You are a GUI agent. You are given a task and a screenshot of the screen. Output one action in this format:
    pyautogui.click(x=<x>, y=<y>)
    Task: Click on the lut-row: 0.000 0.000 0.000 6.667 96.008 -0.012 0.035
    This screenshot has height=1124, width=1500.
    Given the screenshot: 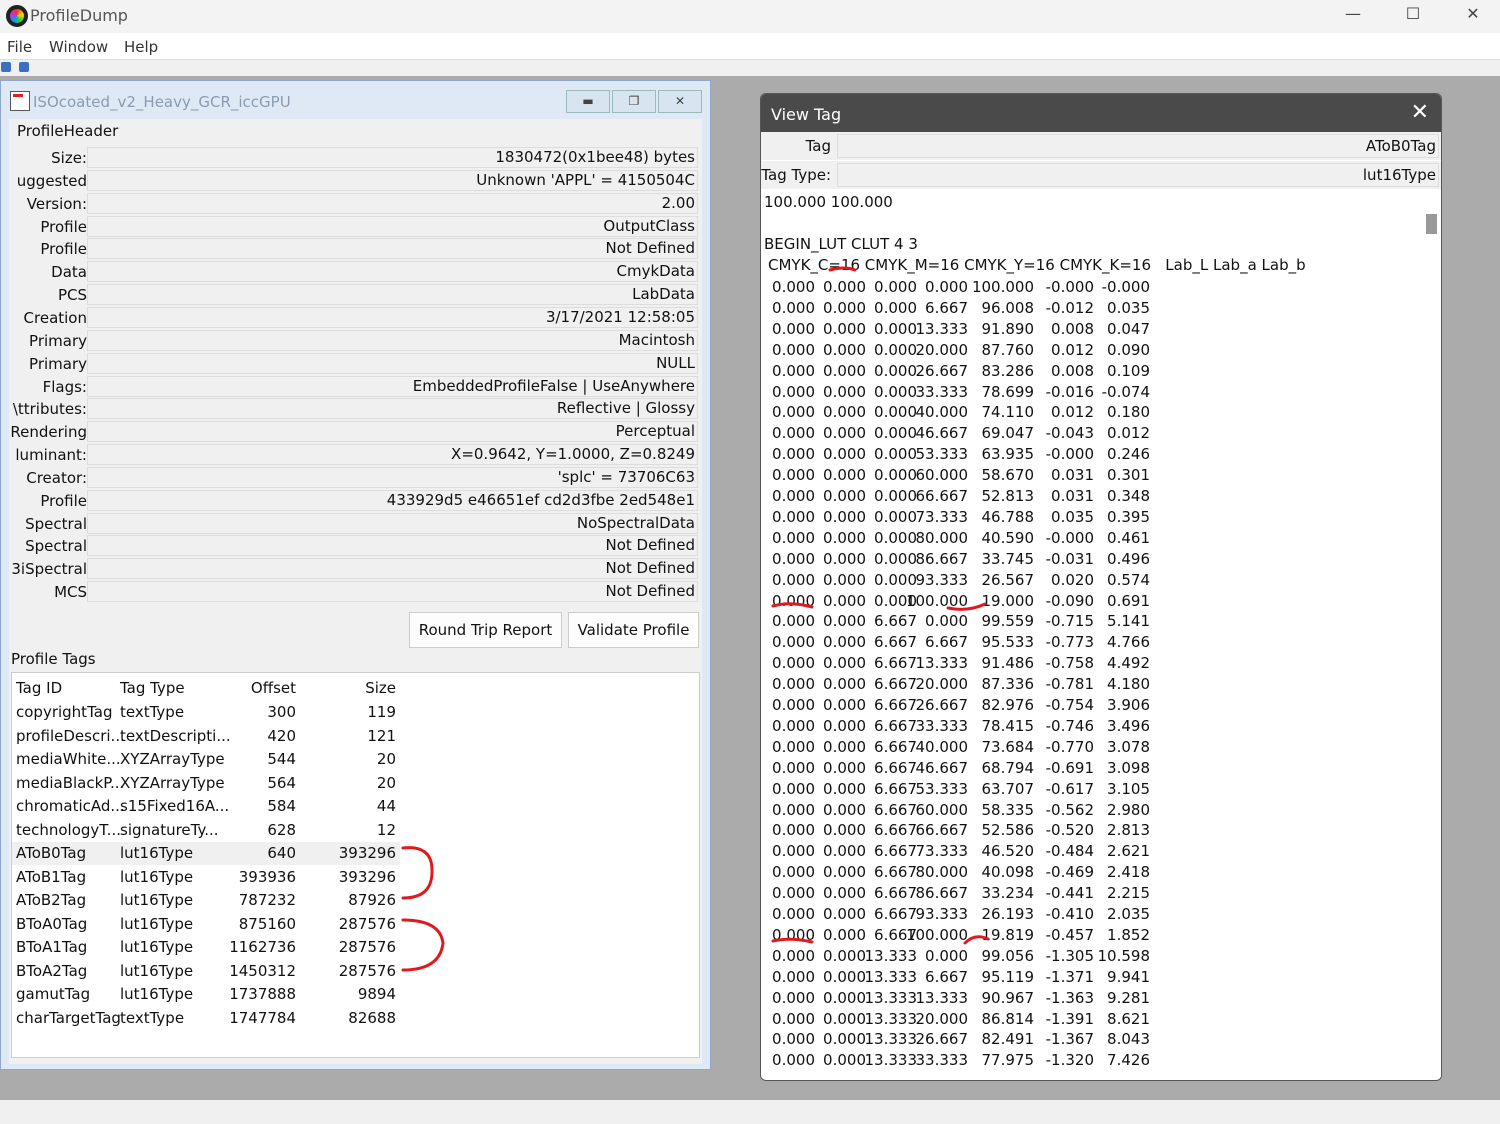 What is the action you would take?
    pyautogui.click(x=1091, y=309)
    